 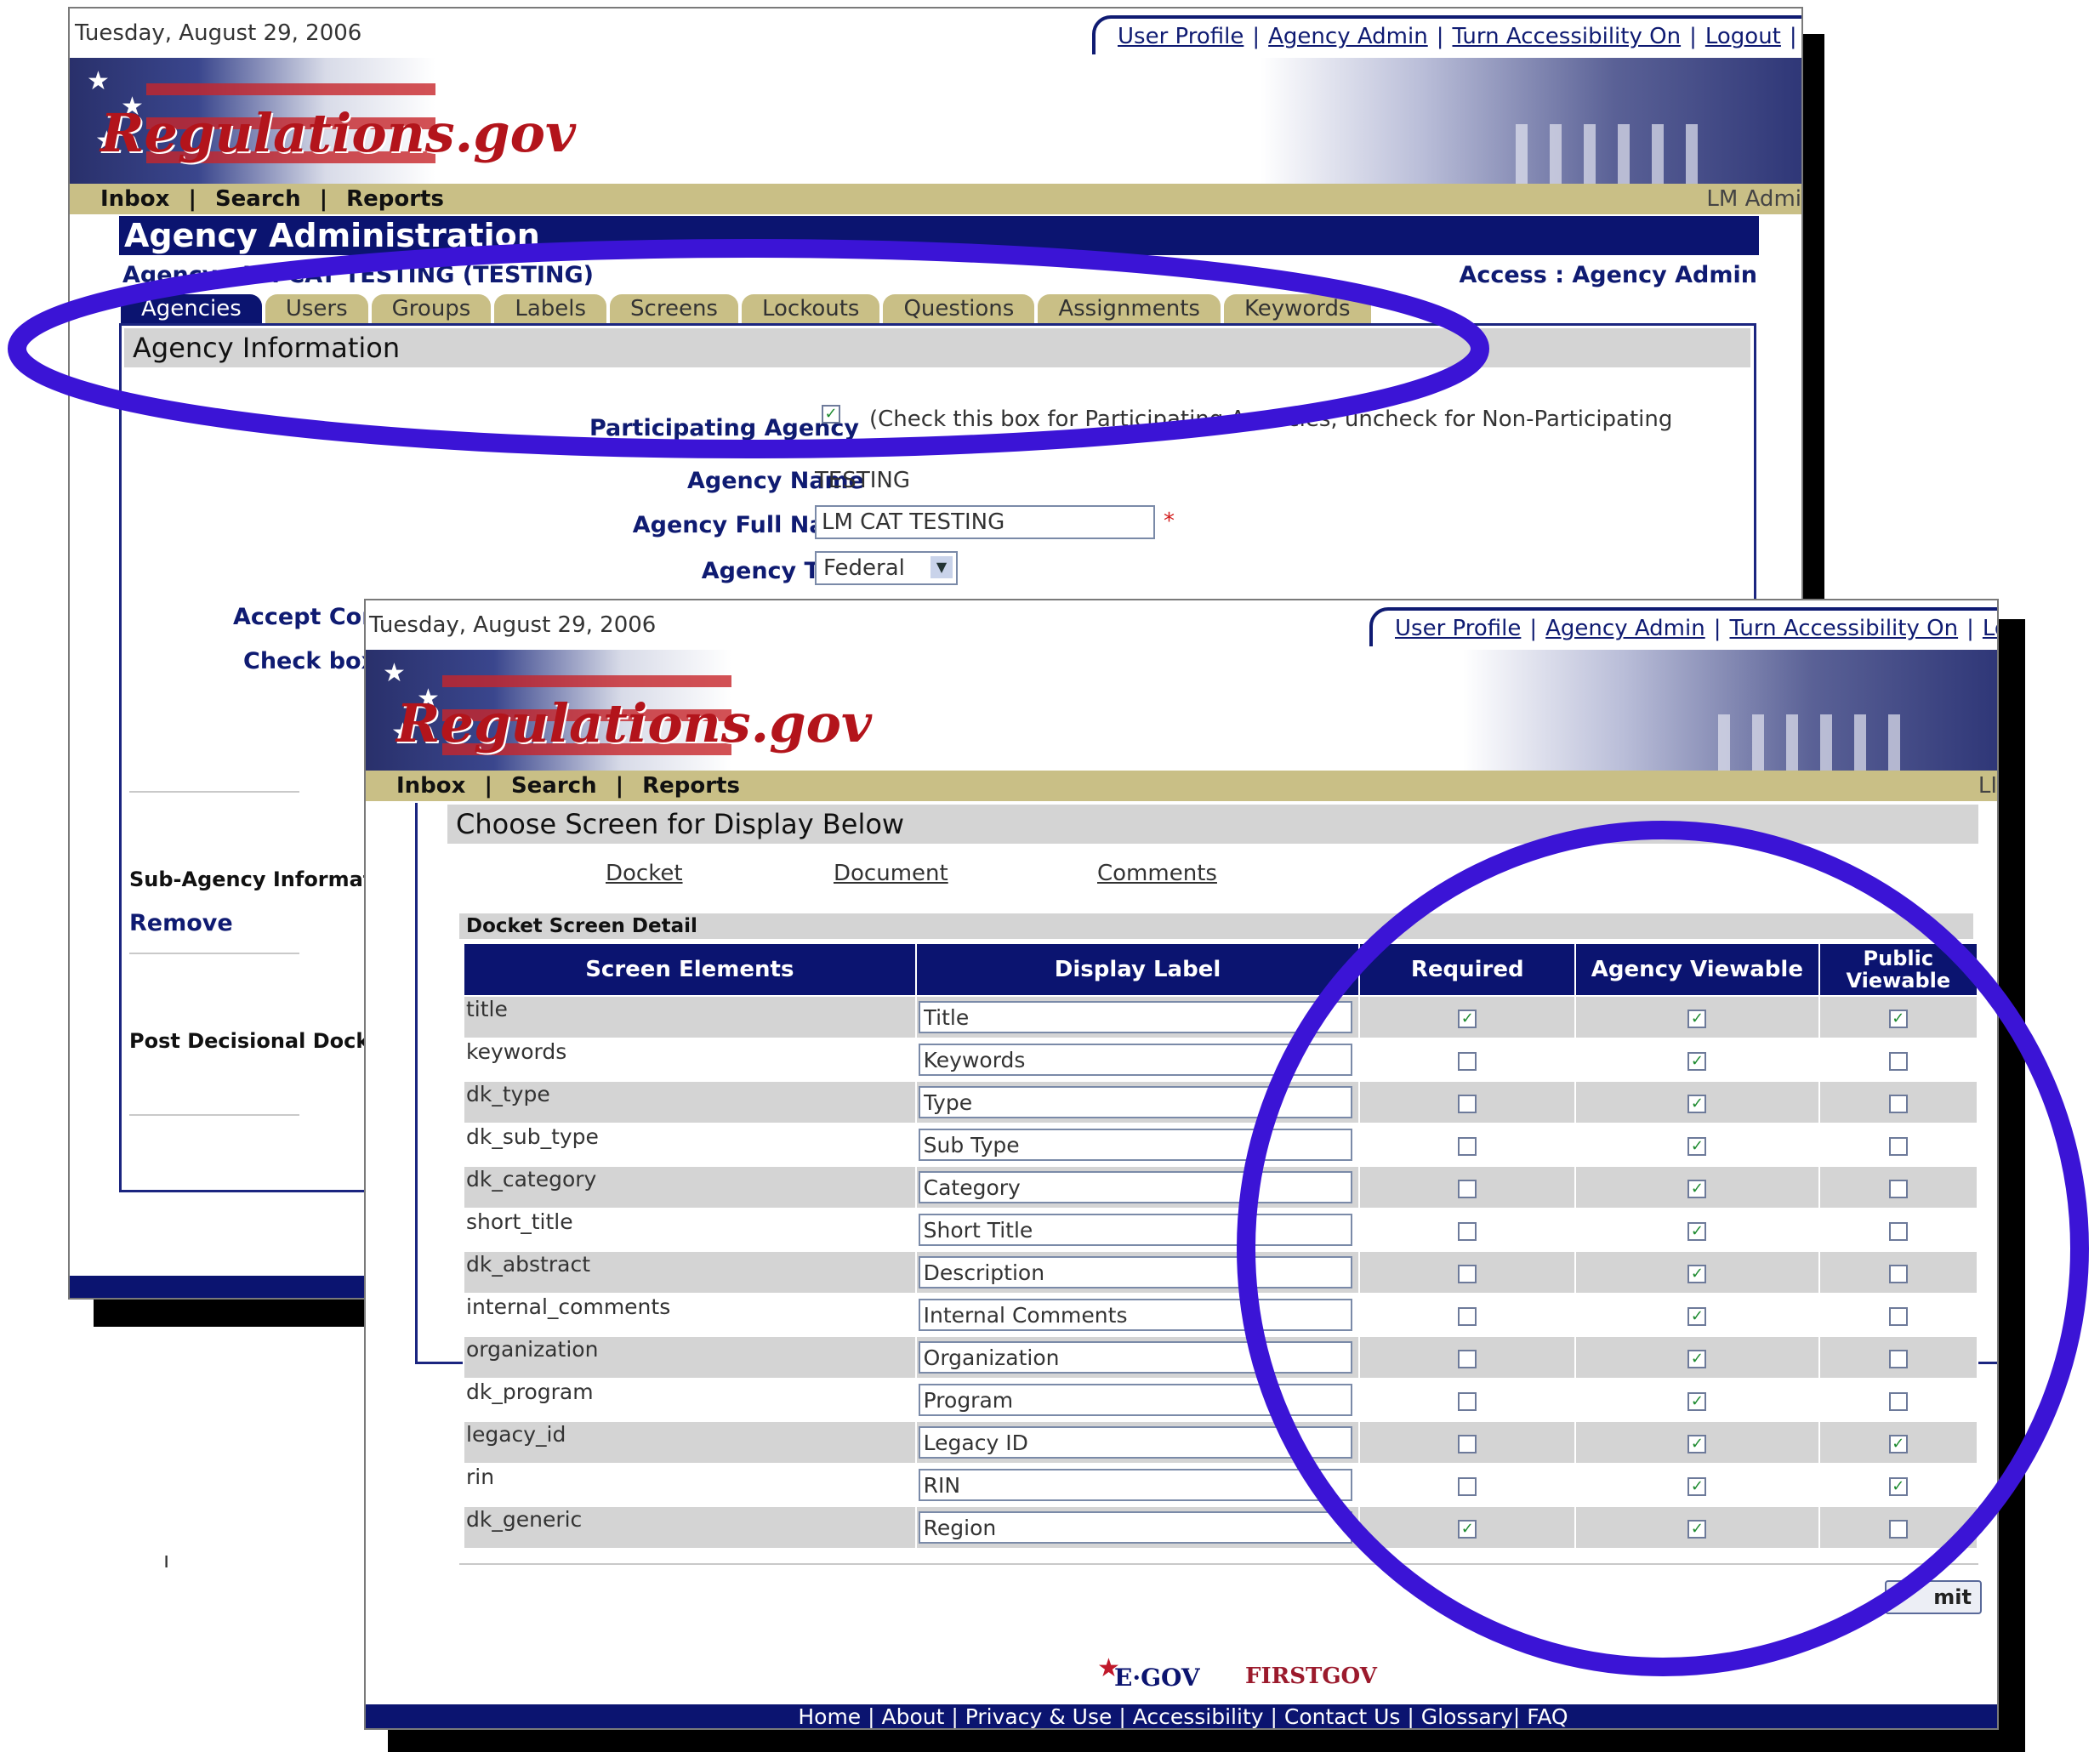 What do you see at coordinates (303, 617) in the screenshot?
I see `accept-label: Accept Cor` at bounding box center [303, 617].